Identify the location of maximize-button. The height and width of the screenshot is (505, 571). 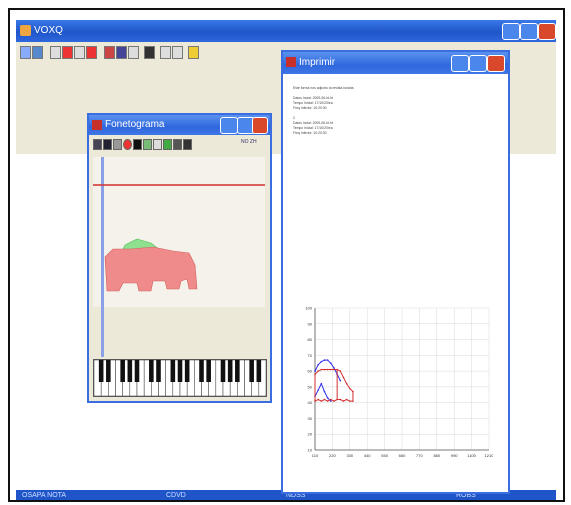
(529, 31).